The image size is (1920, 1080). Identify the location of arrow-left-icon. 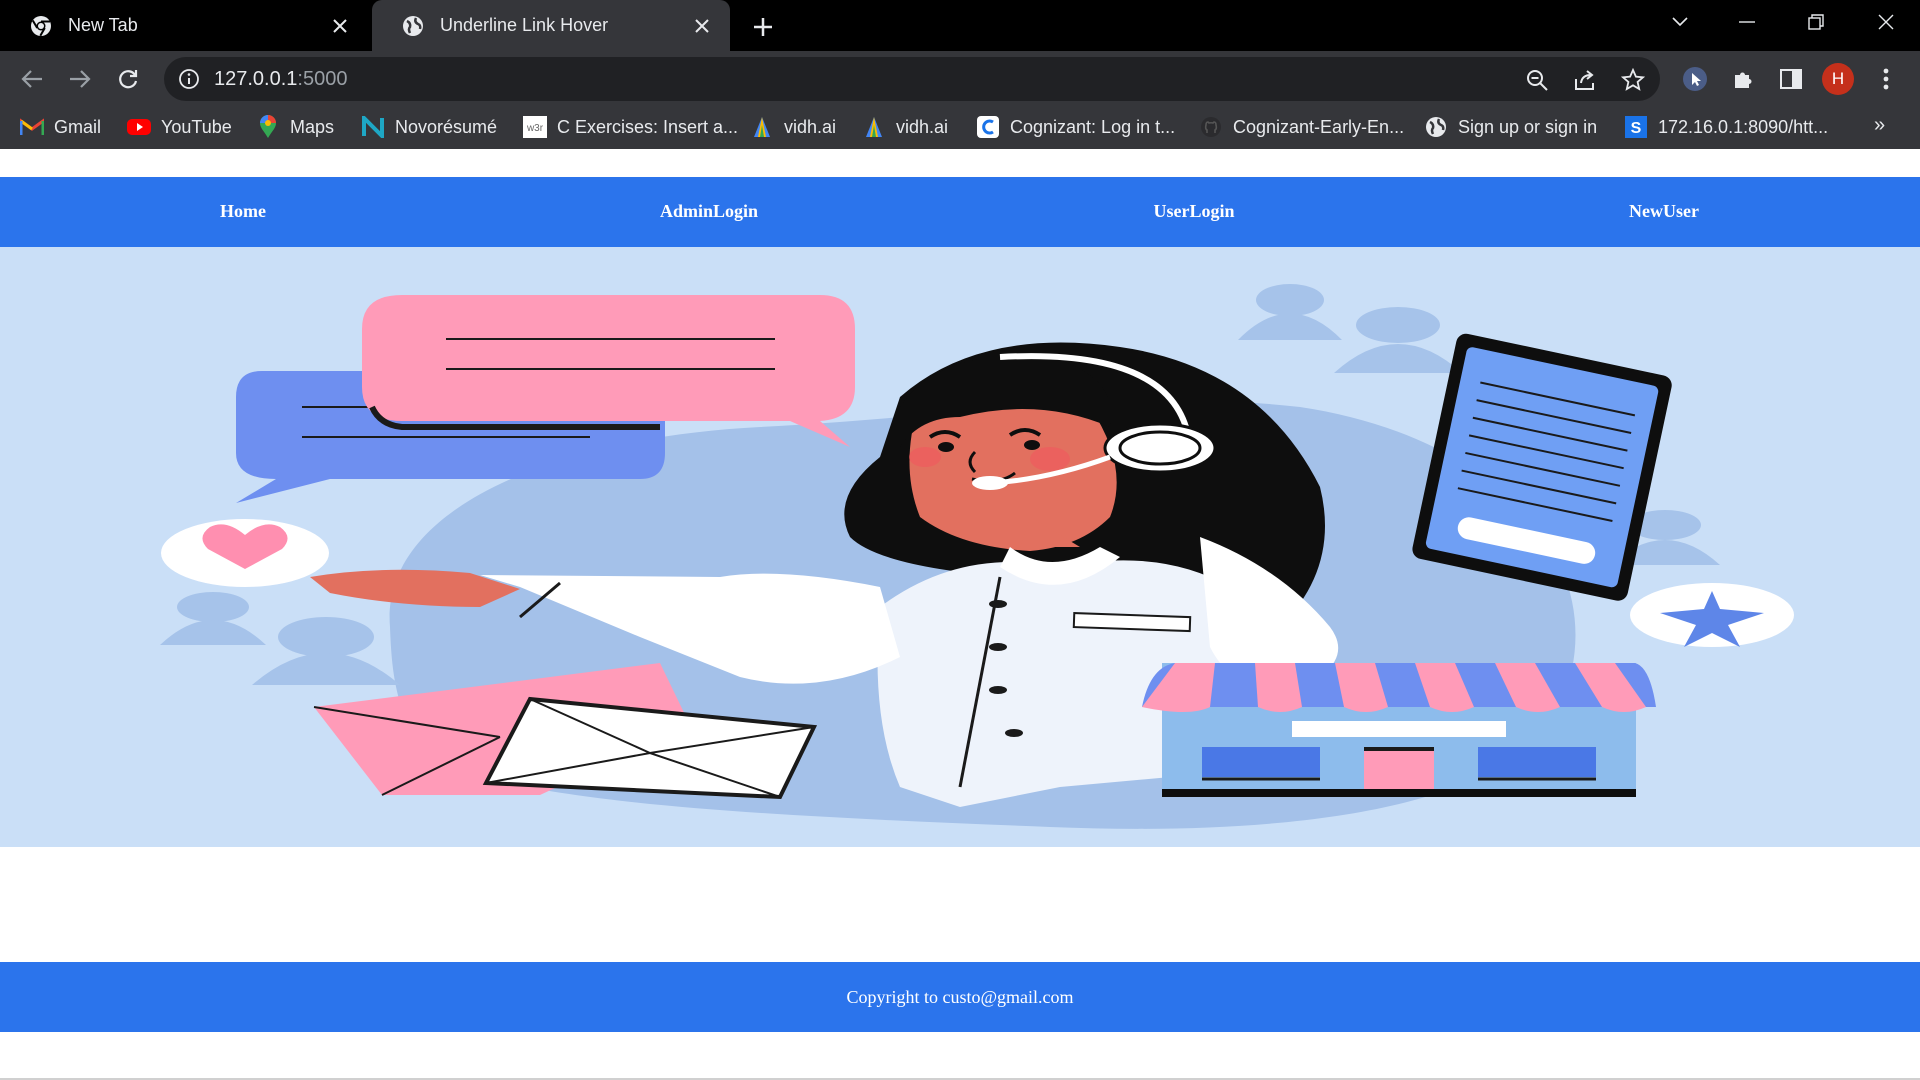
(31, 79).